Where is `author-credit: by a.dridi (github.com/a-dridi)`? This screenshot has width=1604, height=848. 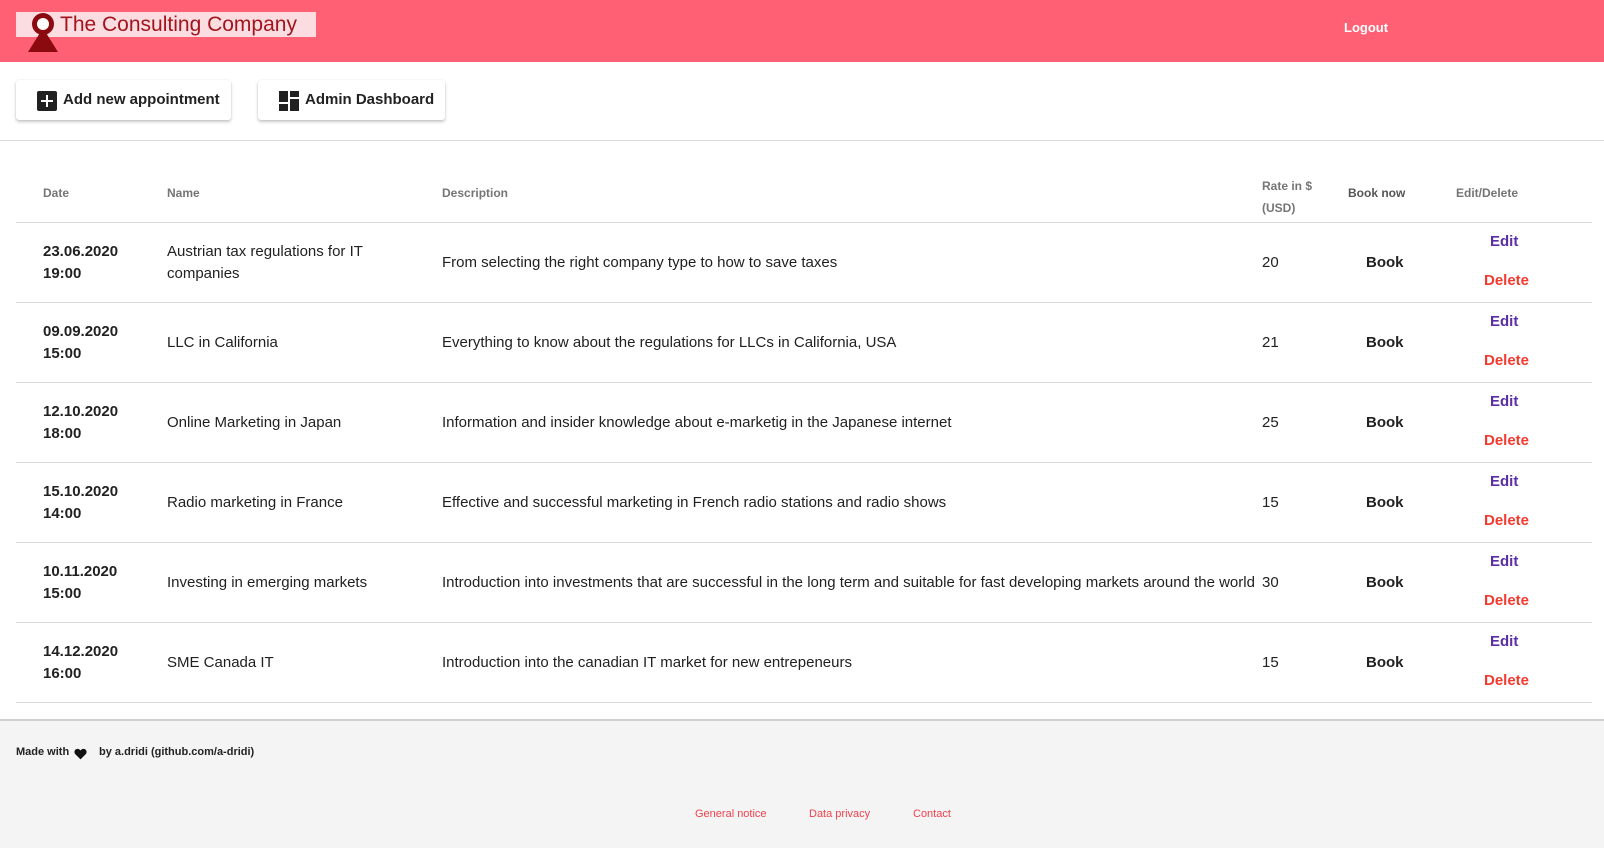
author-credit: by a.dridi (github.com/a-dridi) is located at coordinates (176, 752).